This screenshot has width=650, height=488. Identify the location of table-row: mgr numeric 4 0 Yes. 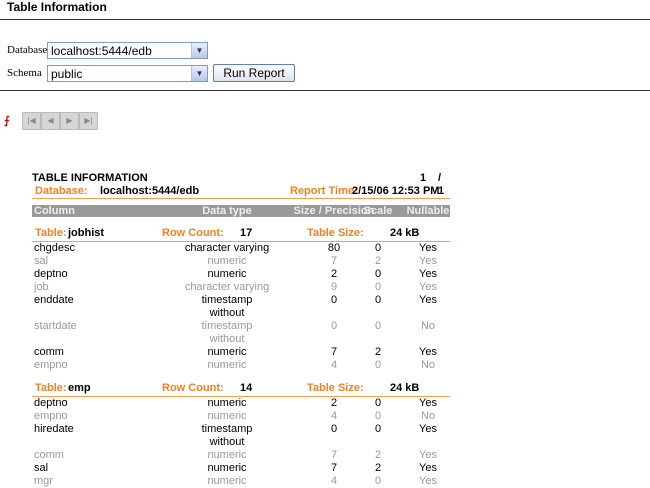
(241, 481).